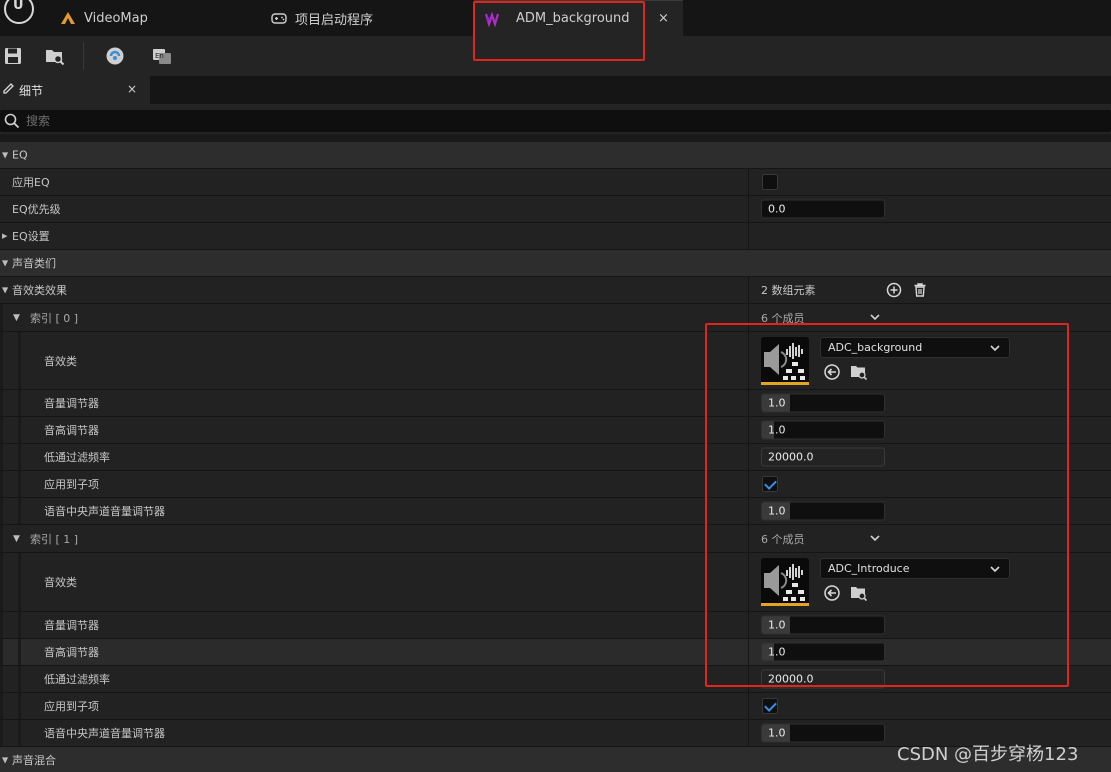 The height and width of the screenshot is (772, 1111). I want to click on property-apply-eq: 应用EQ, so click(555, 182).